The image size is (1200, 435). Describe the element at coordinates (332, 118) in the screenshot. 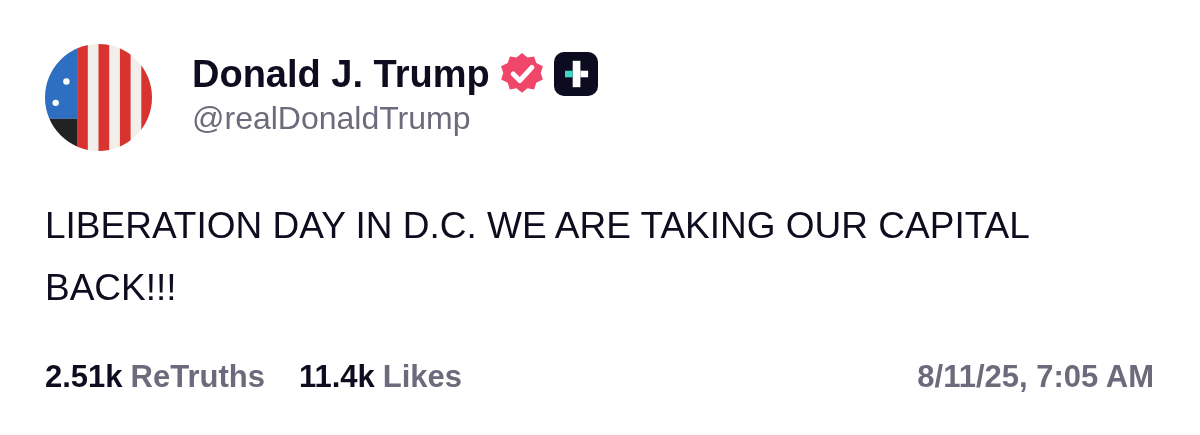

I see `user-handle: @realDonaldTrump` at that location.